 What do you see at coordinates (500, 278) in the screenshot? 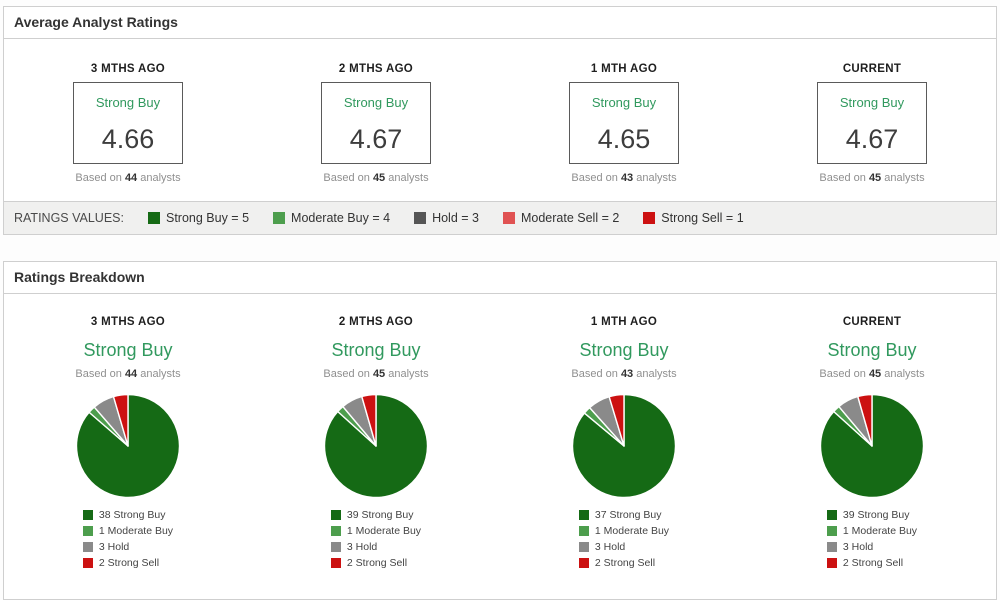
I see `panel-title: Ratings Breakdown` at bounding box center [500, 278].